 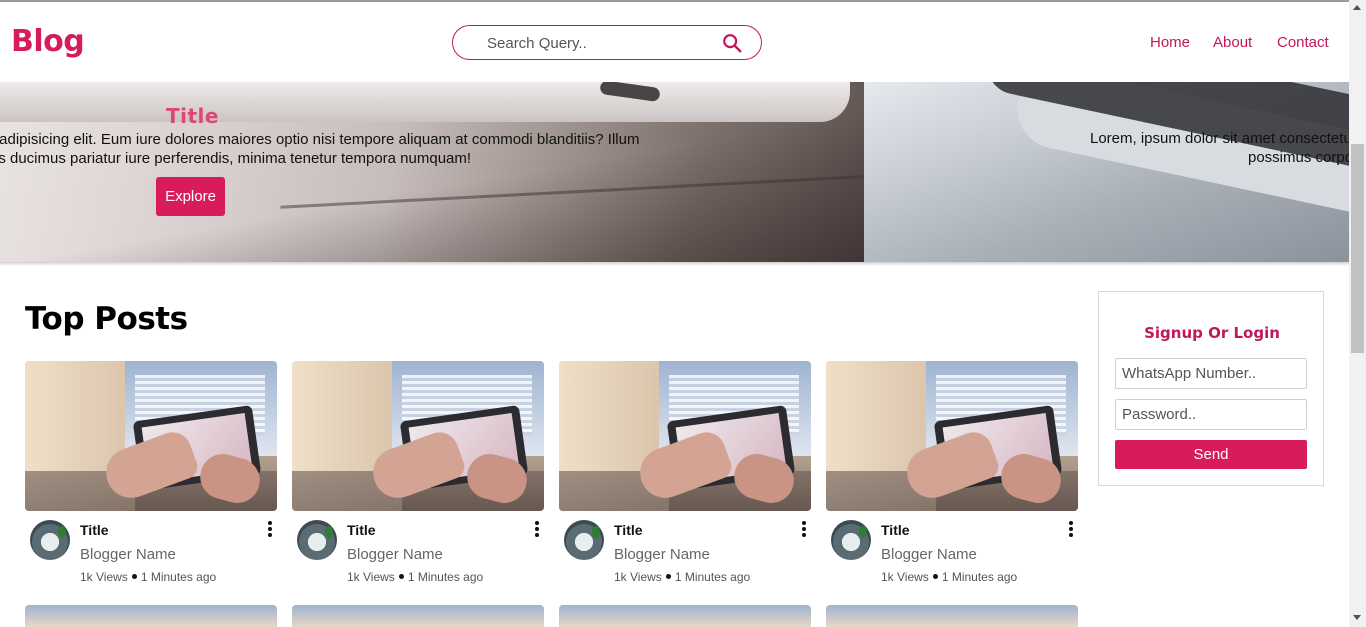 What do you see at coordinates (1211, 414) in the screenshot?
I see `password-field` at bounding box center [1211, 414].